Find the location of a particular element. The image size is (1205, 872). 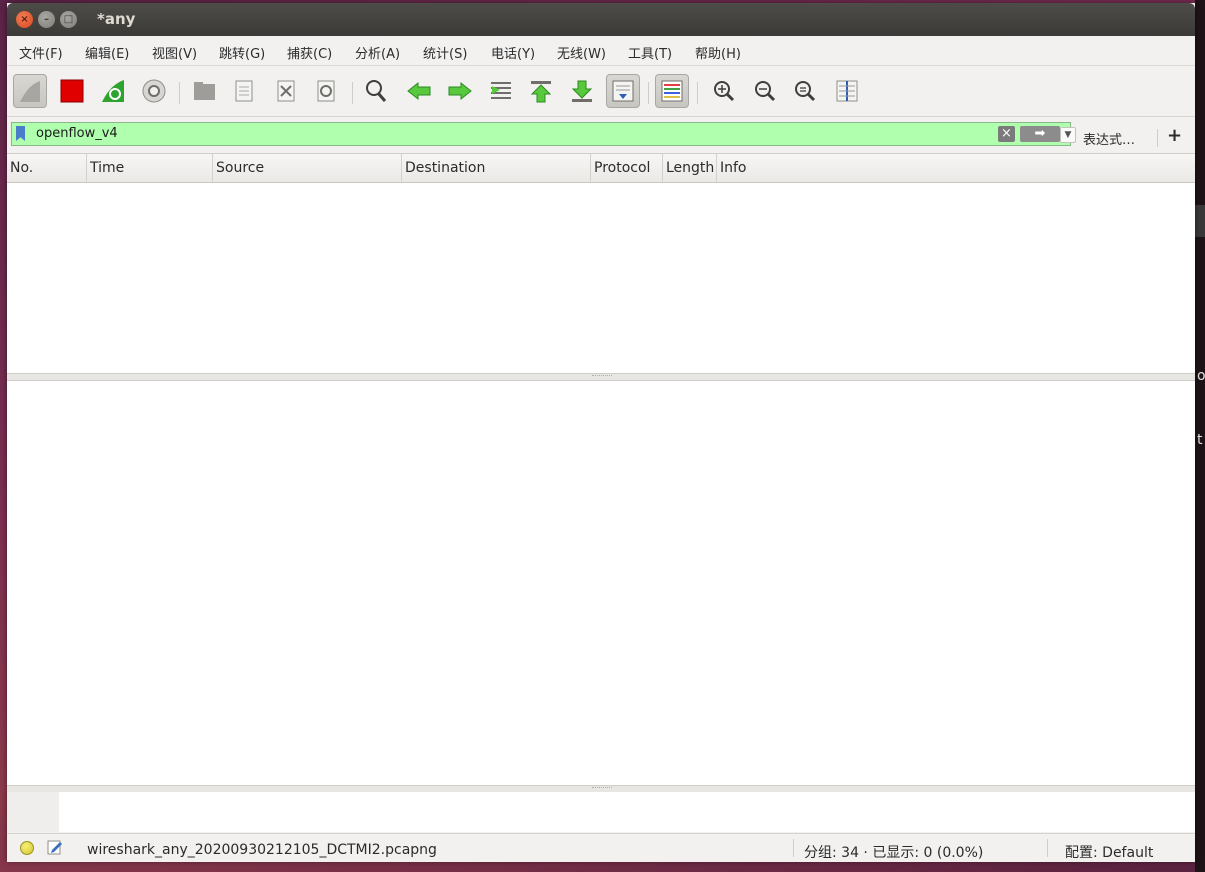

menu-go: 跳转(G) is located at coordinates (242, 52).